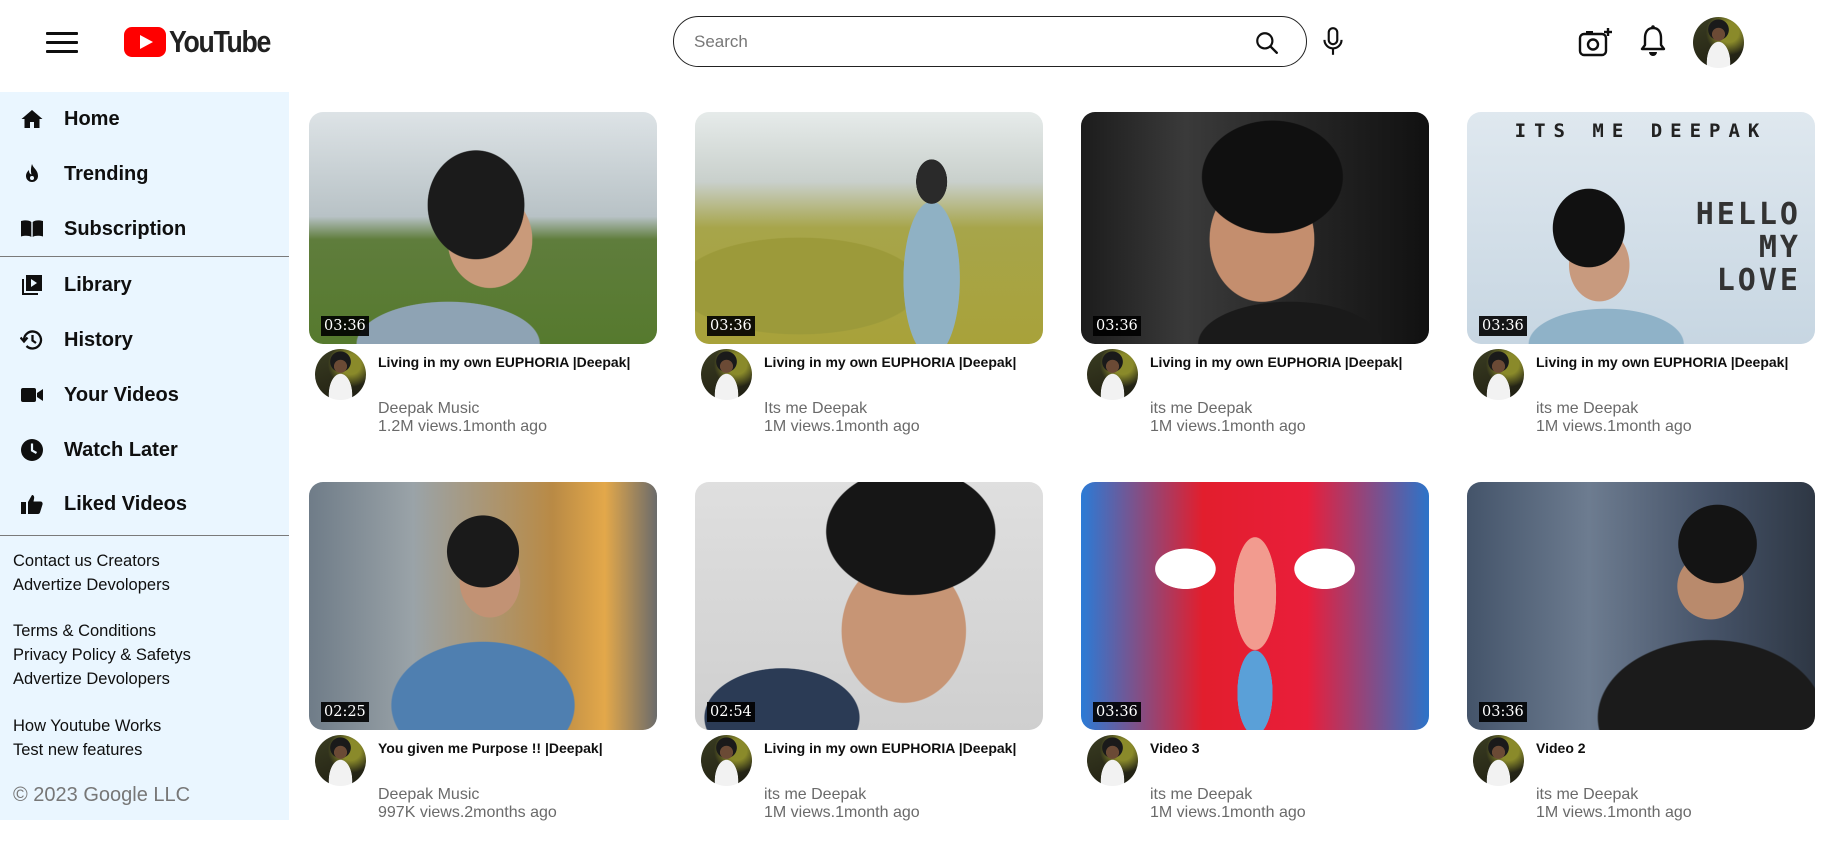  I want to click on youtube-logo: YouTube, so click(205, 42).